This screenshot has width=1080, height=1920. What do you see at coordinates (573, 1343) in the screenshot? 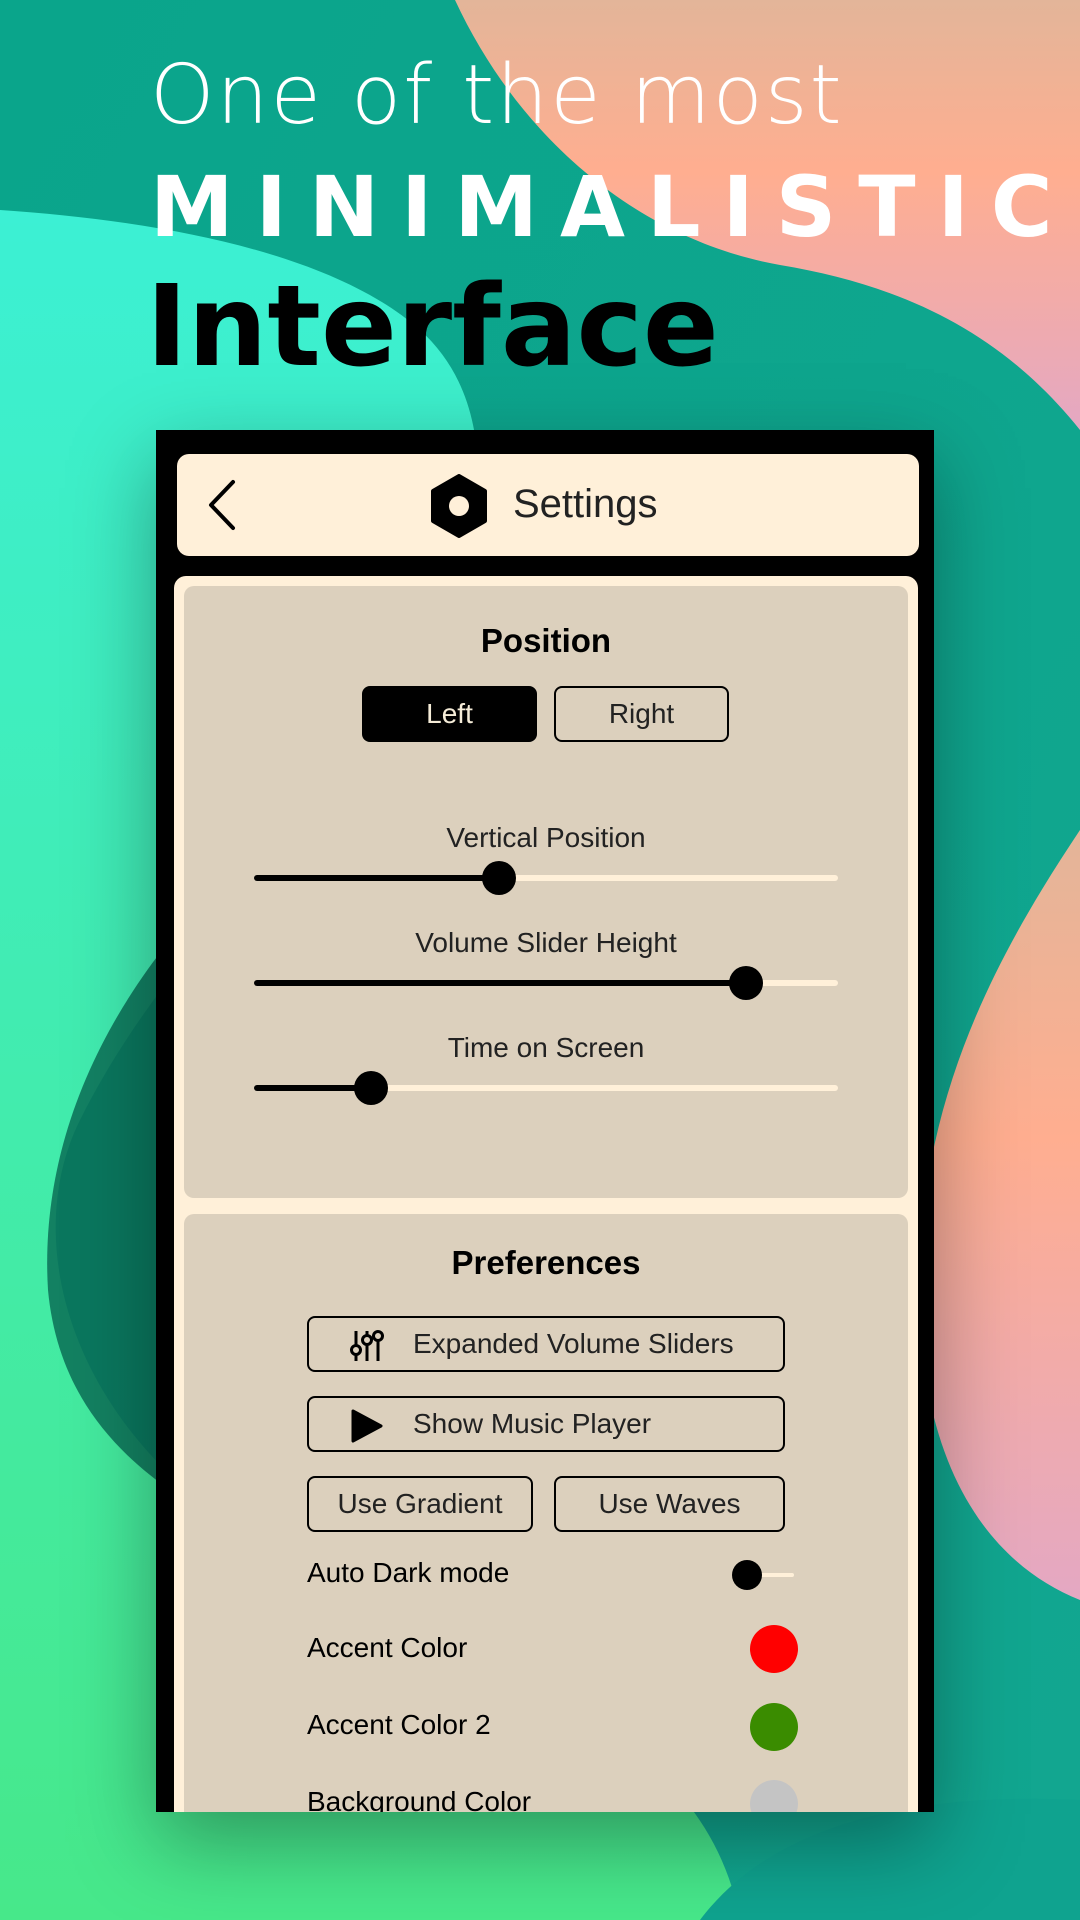
I see `expanded-volume-sliders-label: Expanded Volume Sliders` at bounding box center [573, 1343].